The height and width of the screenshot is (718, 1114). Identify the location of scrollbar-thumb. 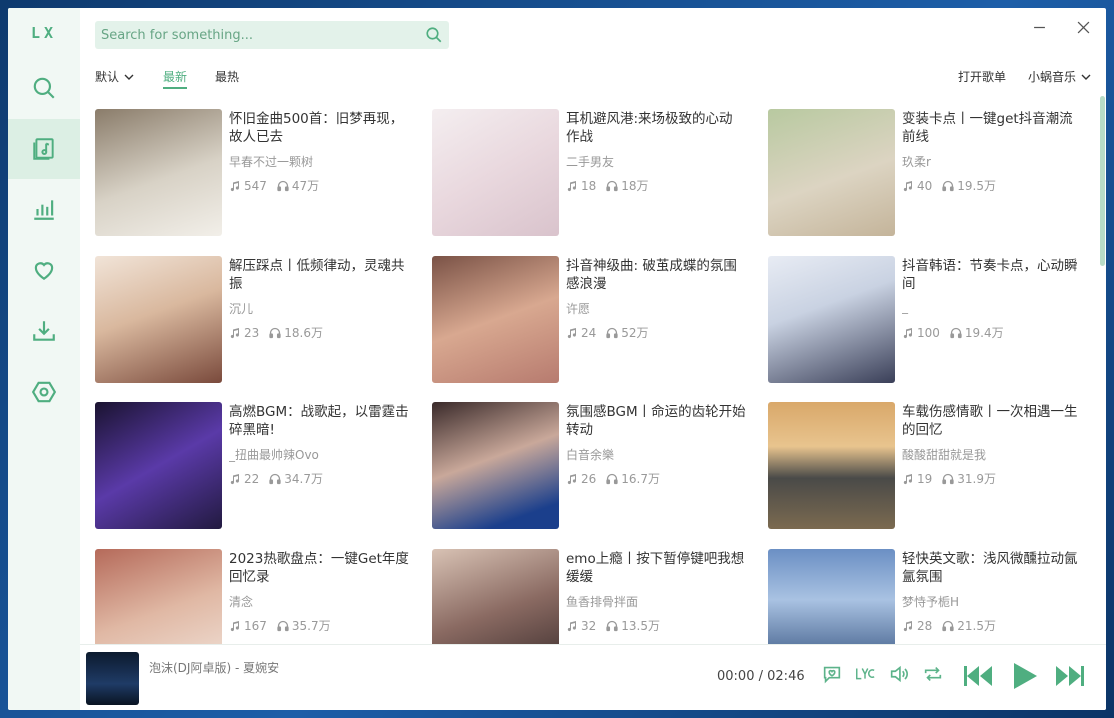
(1102, 181).